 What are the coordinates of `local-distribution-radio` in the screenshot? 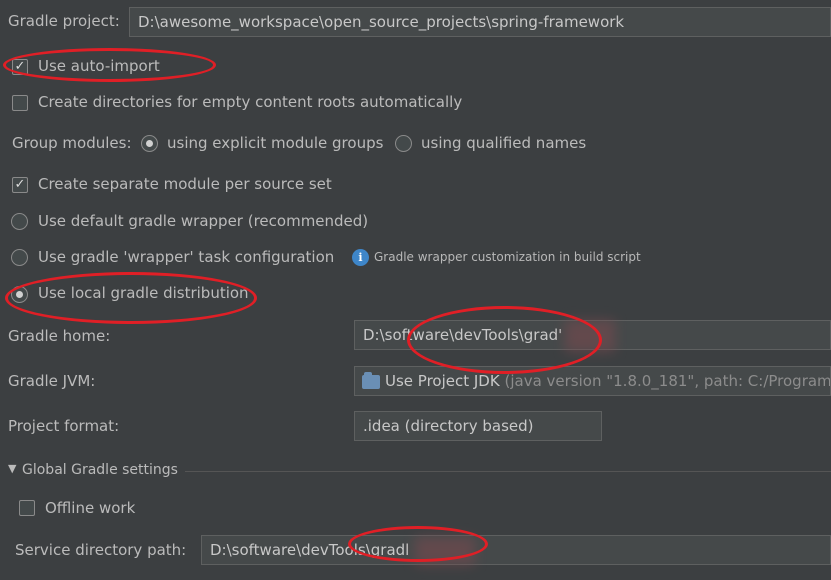 It's located at (19, 294).